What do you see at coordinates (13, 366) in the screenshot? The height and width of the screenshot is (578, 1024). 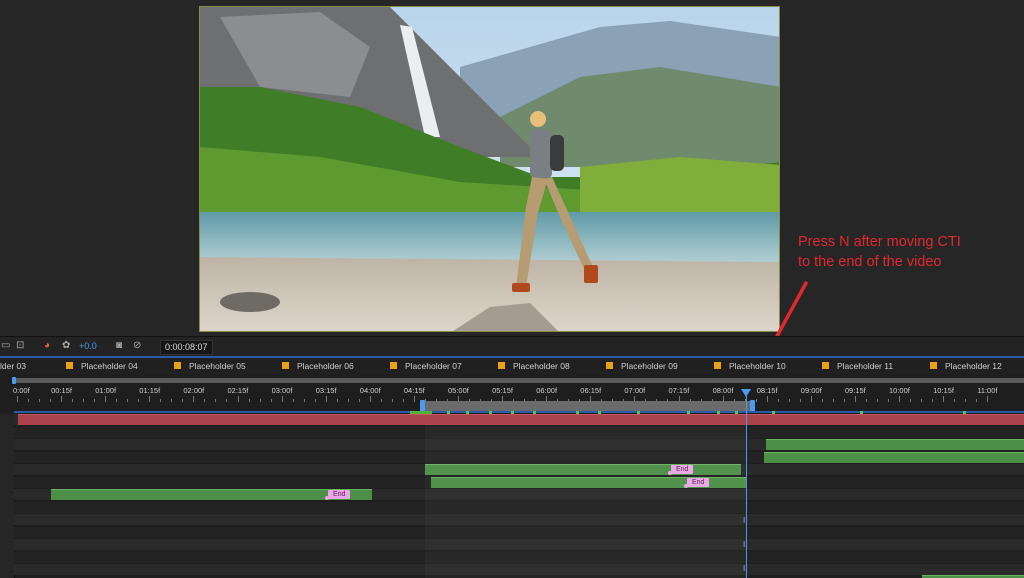 I see `marker-placeholder-03: lder 03` at bounding box center [13, 366].